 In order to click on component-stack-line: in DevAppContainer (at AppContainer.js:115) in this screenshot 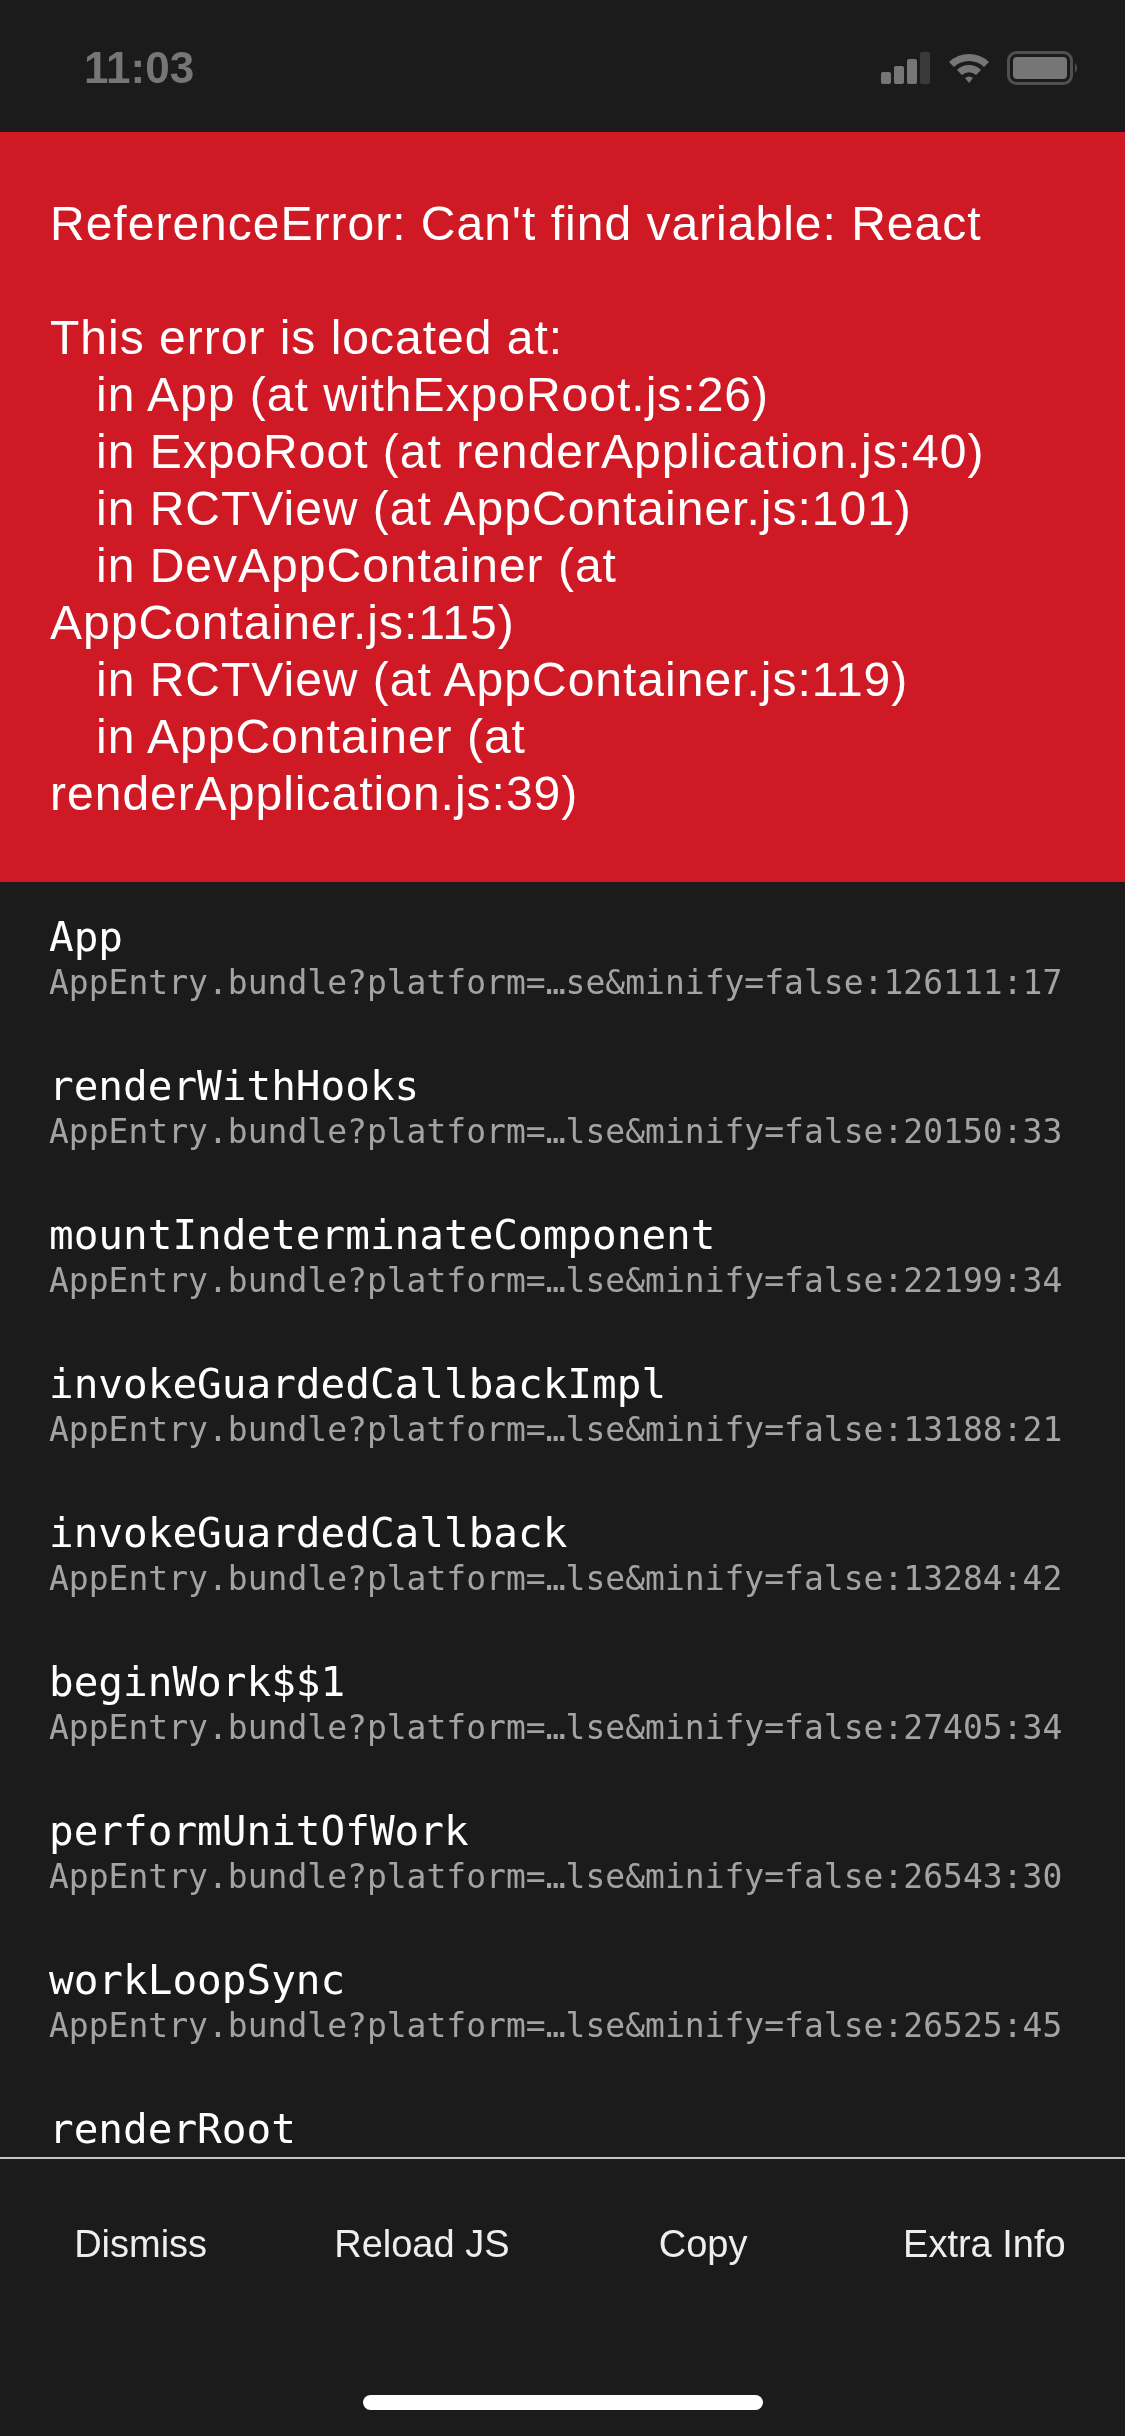, I will do `click(334, 594)`.